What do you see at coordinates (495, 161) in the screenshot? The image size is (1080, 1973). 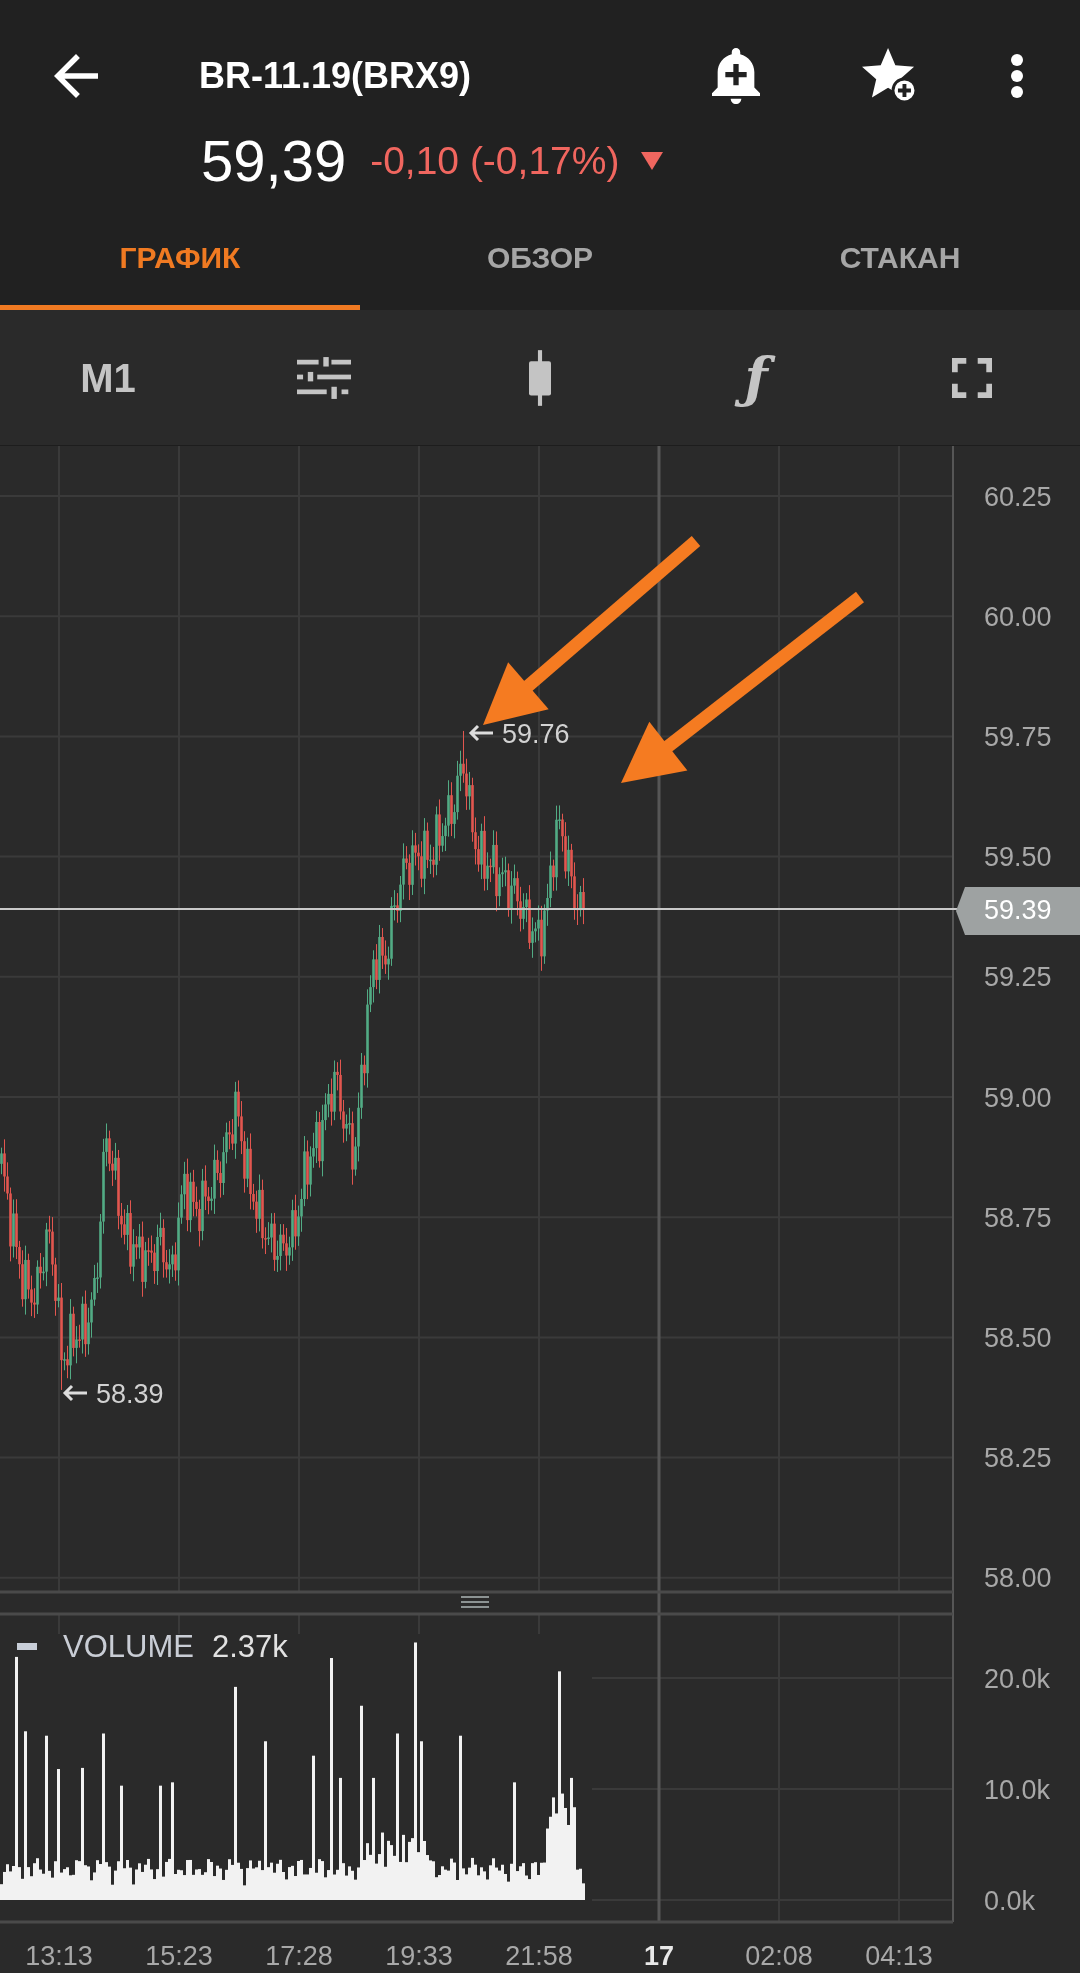 I see `price-change: -0,10 (-0,17%)` at bounding box center [495, 161].